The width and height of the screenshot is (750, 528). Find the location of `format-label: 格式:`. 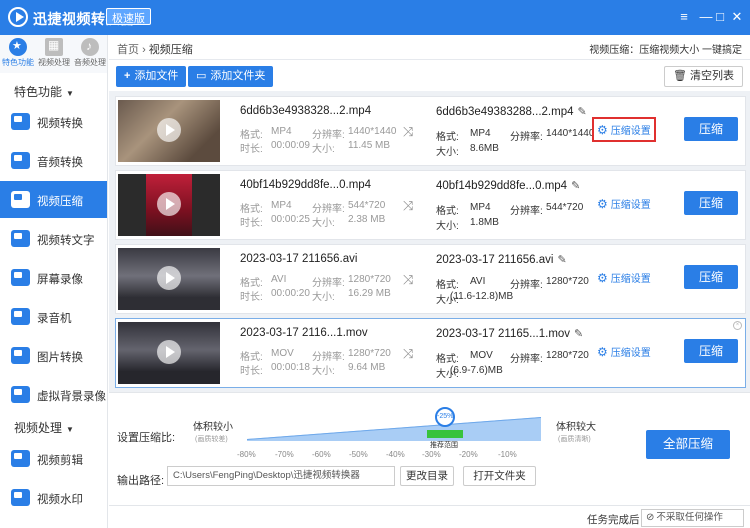

format-label: 格式: is located at coordinates (447, 285).